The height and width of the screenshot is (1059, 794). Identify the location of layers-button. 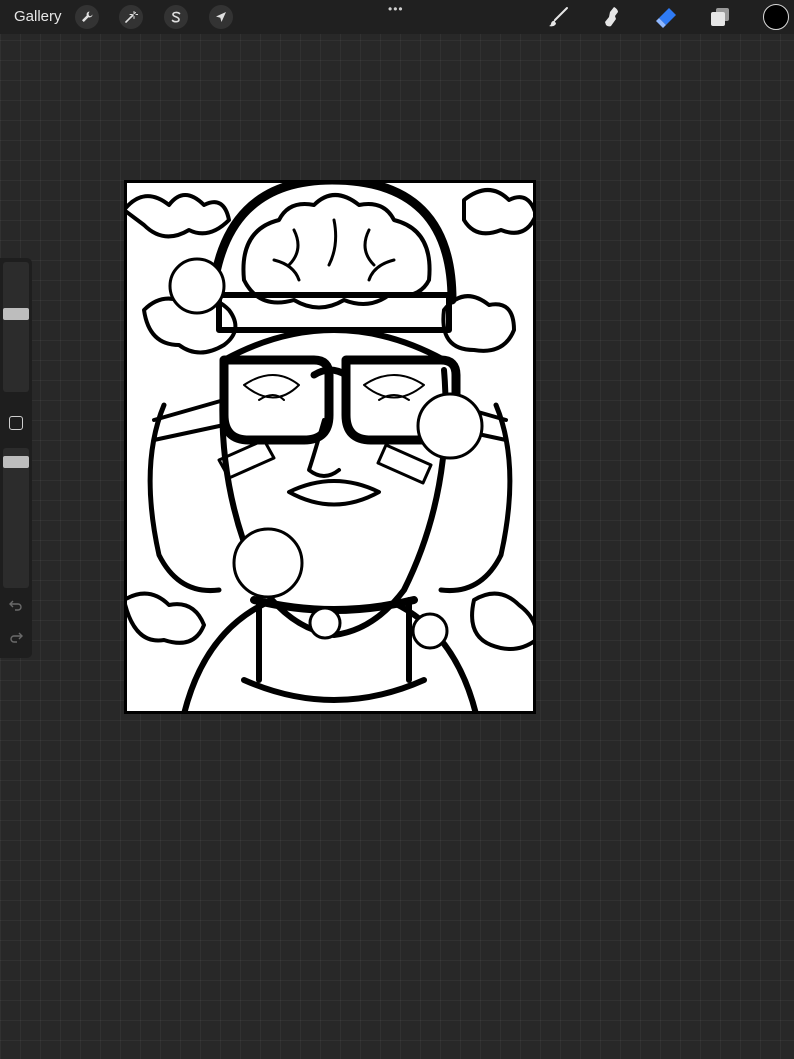
(720, 17).